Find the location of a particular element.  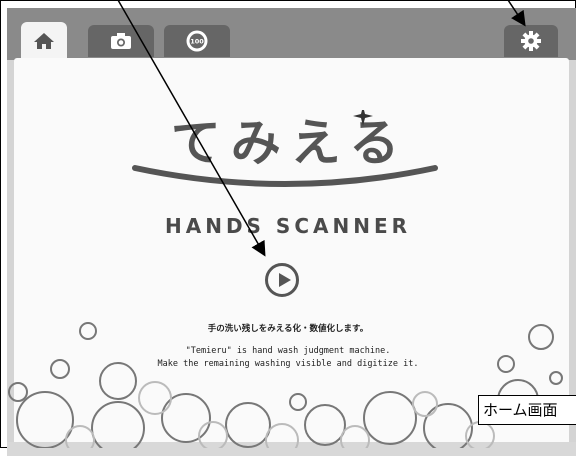

arrow-to-play is located at coordinates (191, 128).